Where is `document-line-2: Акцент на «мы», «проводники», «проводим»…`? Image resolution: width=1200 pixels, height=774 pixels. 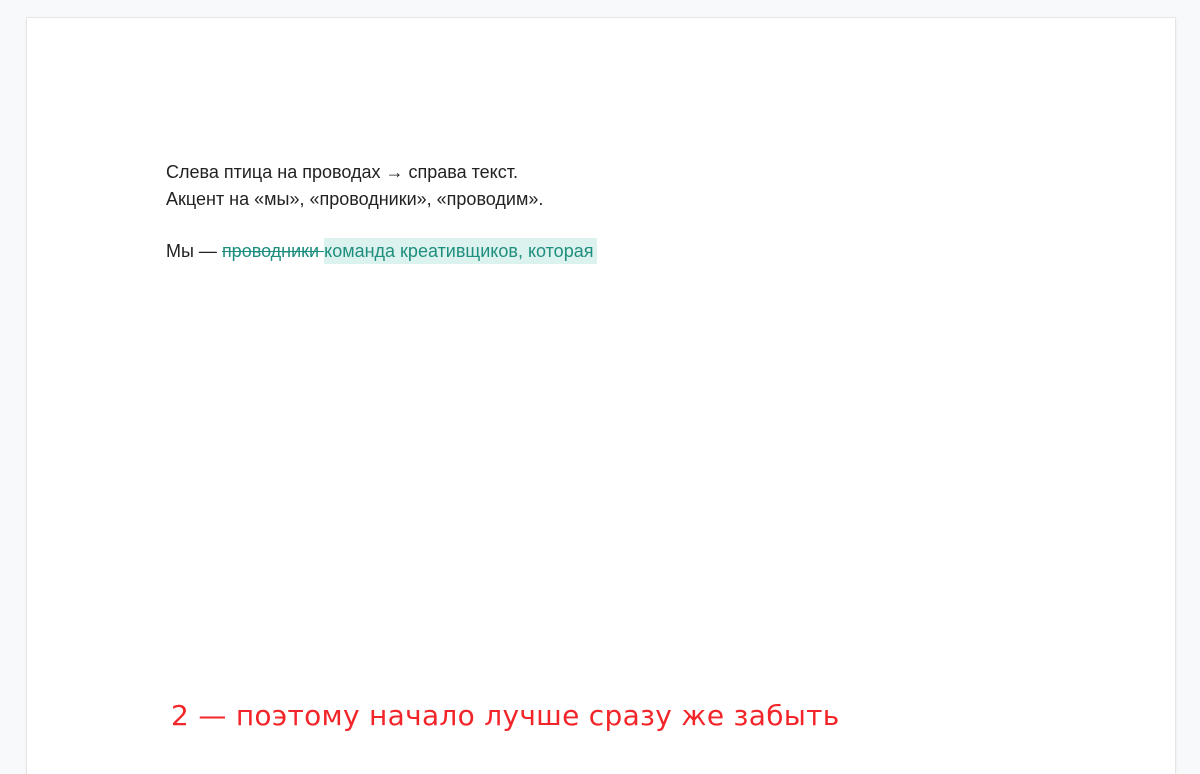
document-line-2: Акцент на «мы», «проводники», «проводим»… is located at coordinates (355, 199).